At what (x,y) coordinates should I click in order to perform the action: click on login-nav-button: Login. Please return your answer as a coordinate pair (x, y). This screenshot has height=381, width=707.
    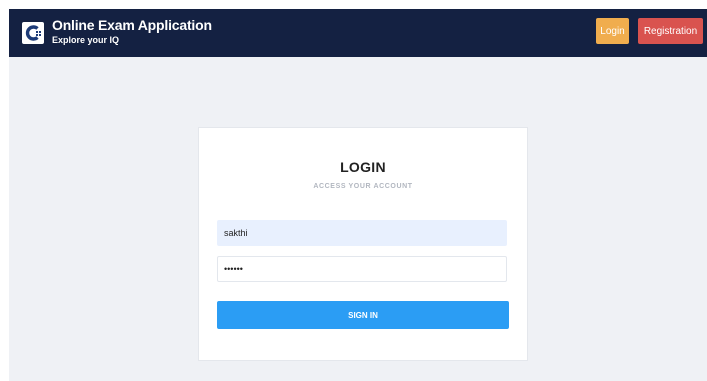
    Looking at the image, I should click on (612, 31).